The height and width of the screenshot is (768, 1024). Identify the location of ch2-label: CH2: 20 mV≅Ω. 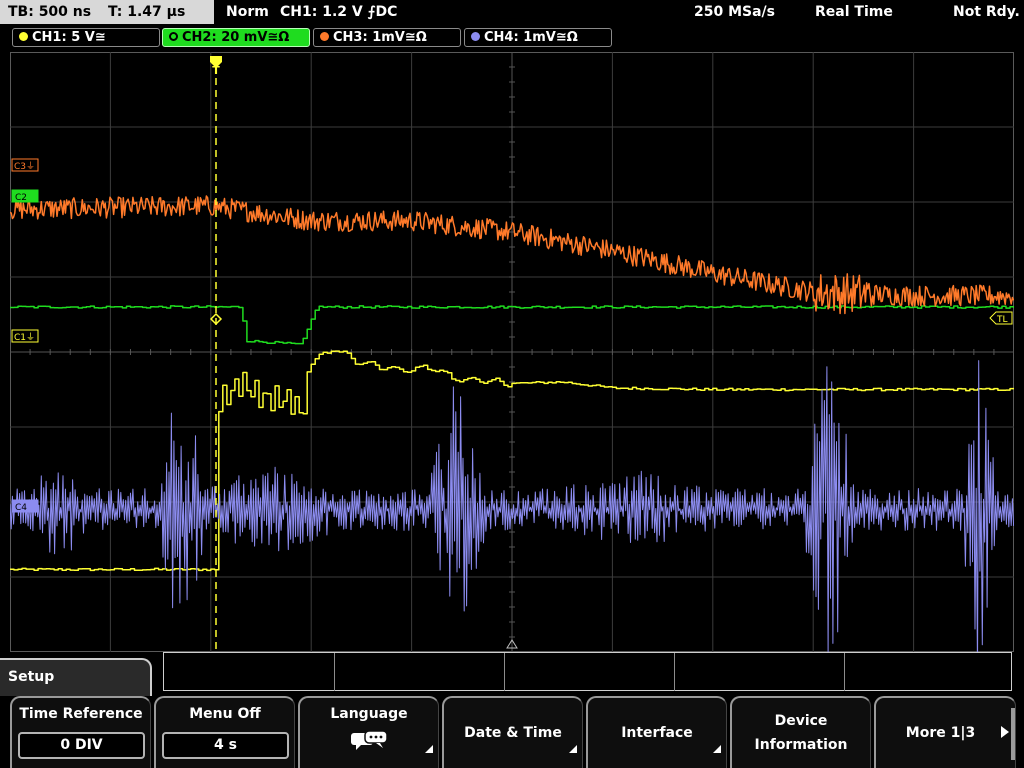
(236, 37).